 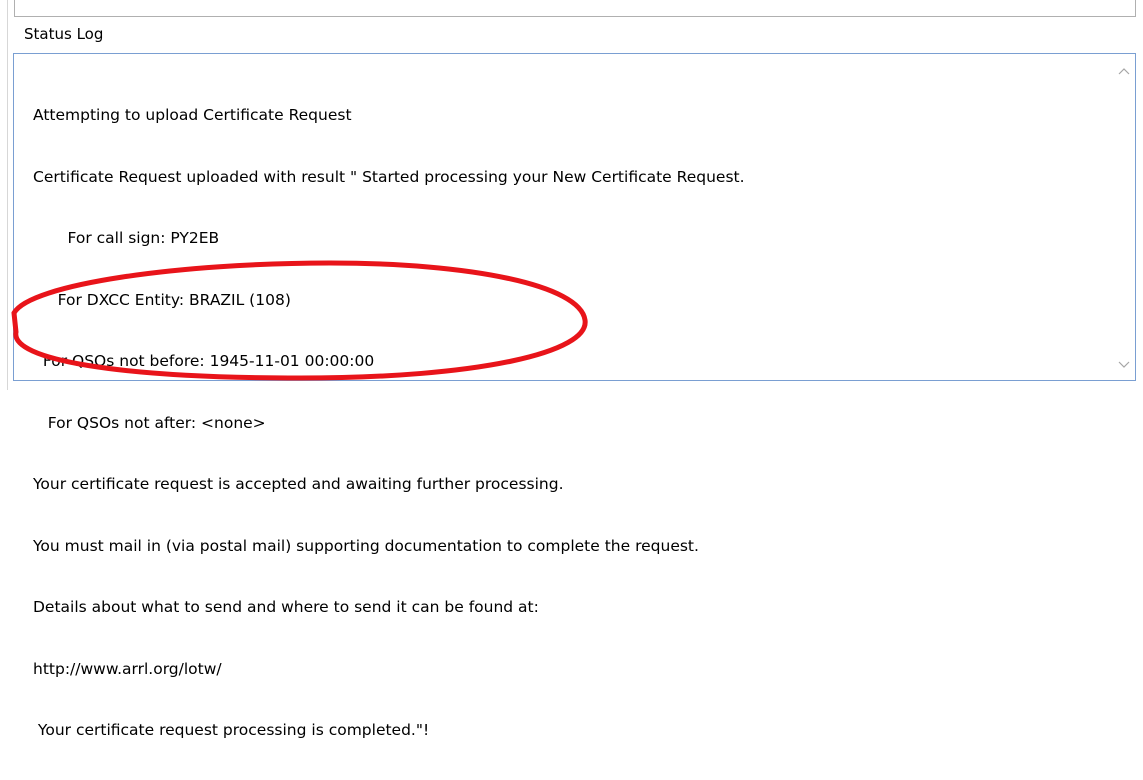 I want to click on left-divider, so click(x=7, y=195).